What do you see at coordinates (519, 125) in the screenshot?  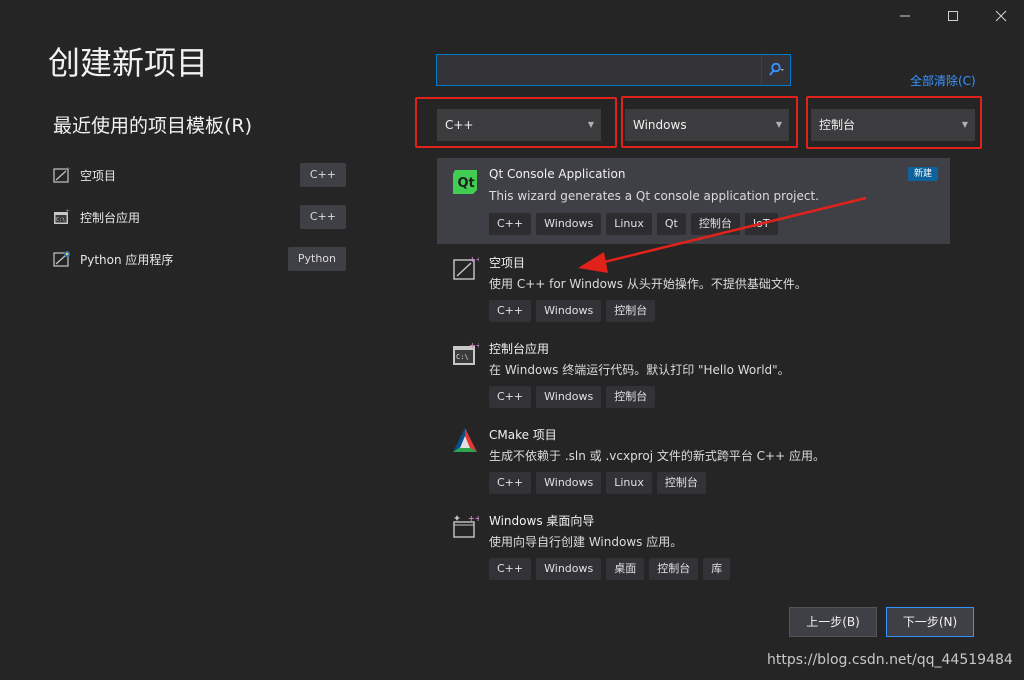 I see `language-filter-dropdown: C++ ▼` at bounding box center [519, 125].